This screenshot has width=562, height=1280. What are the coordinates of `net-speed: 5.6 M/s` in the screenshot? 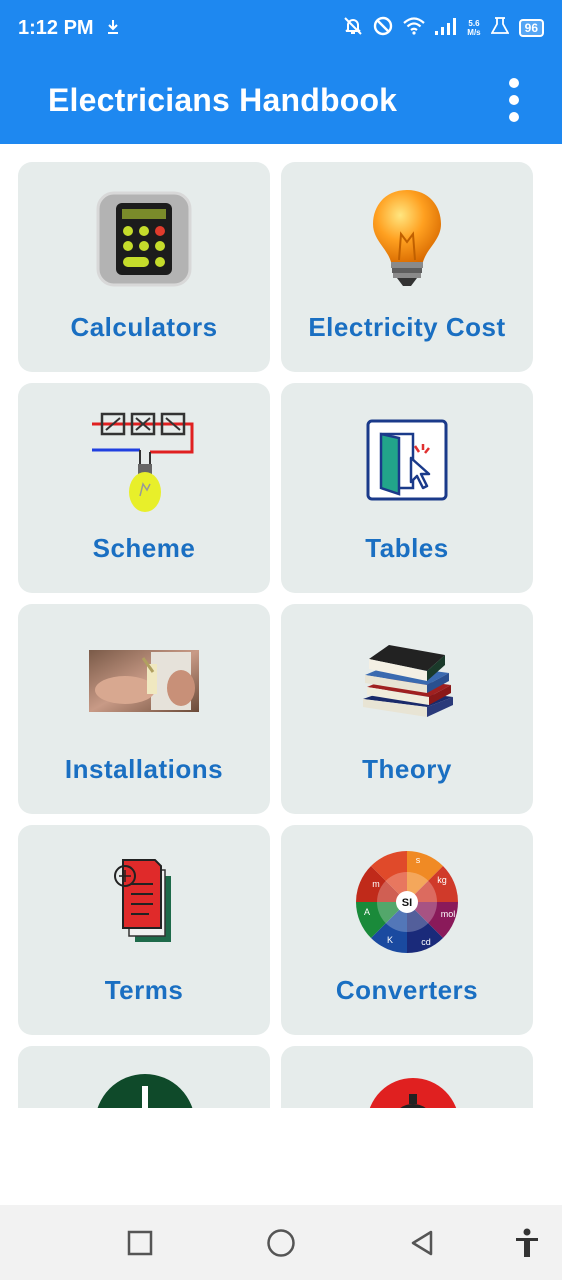 It's located at (473, 28).